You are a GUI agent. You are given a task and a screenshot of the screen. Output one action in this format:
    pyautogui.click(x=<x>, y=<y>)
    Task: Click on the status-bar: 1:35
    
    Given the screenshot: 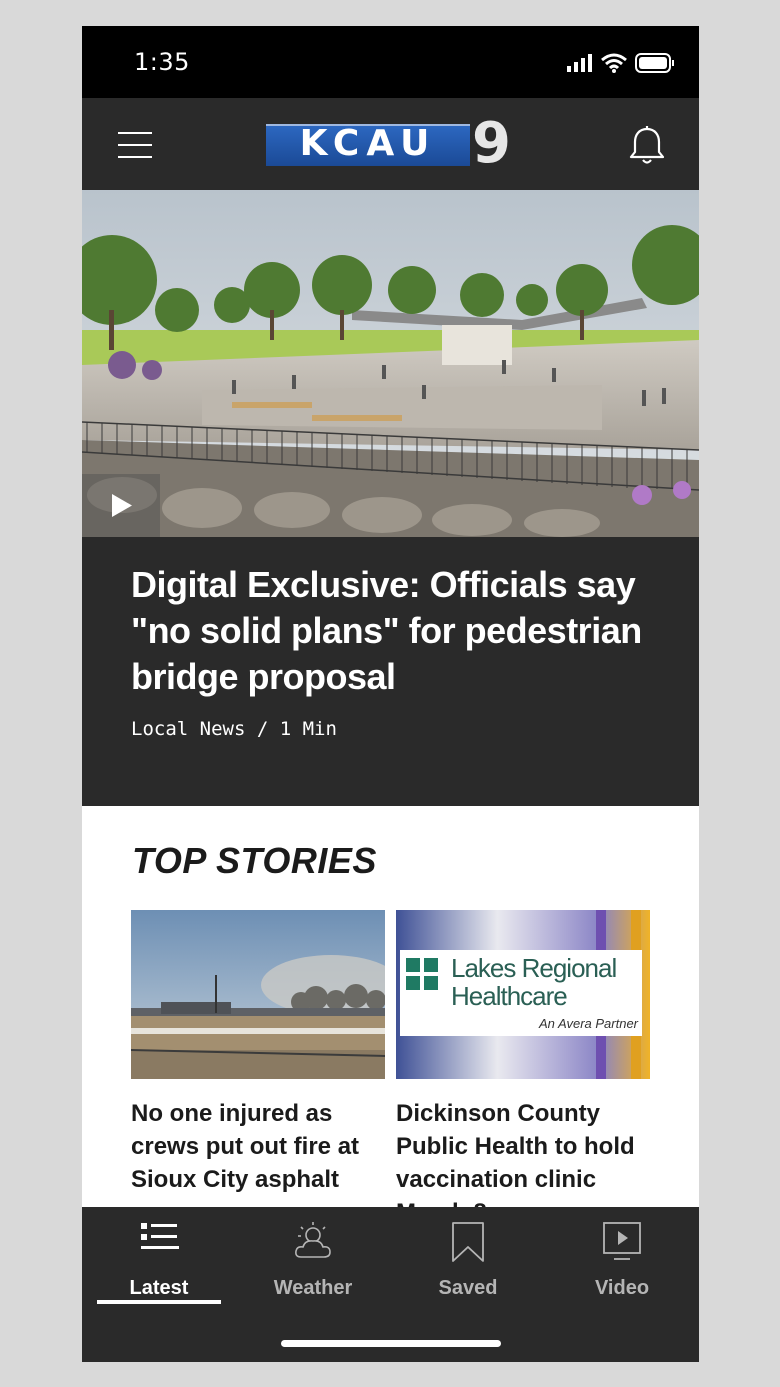 What is the action you would take?
    pyautogui.click(x=390, y=62)
    